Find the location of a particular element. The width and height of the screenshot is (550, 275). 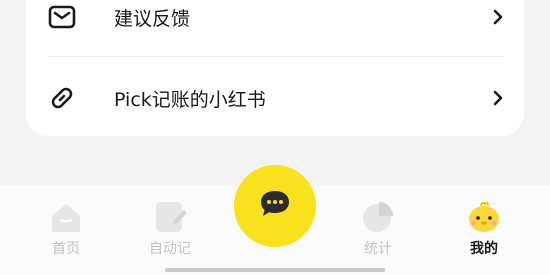

link-icon is located at coordinates (62, 98).